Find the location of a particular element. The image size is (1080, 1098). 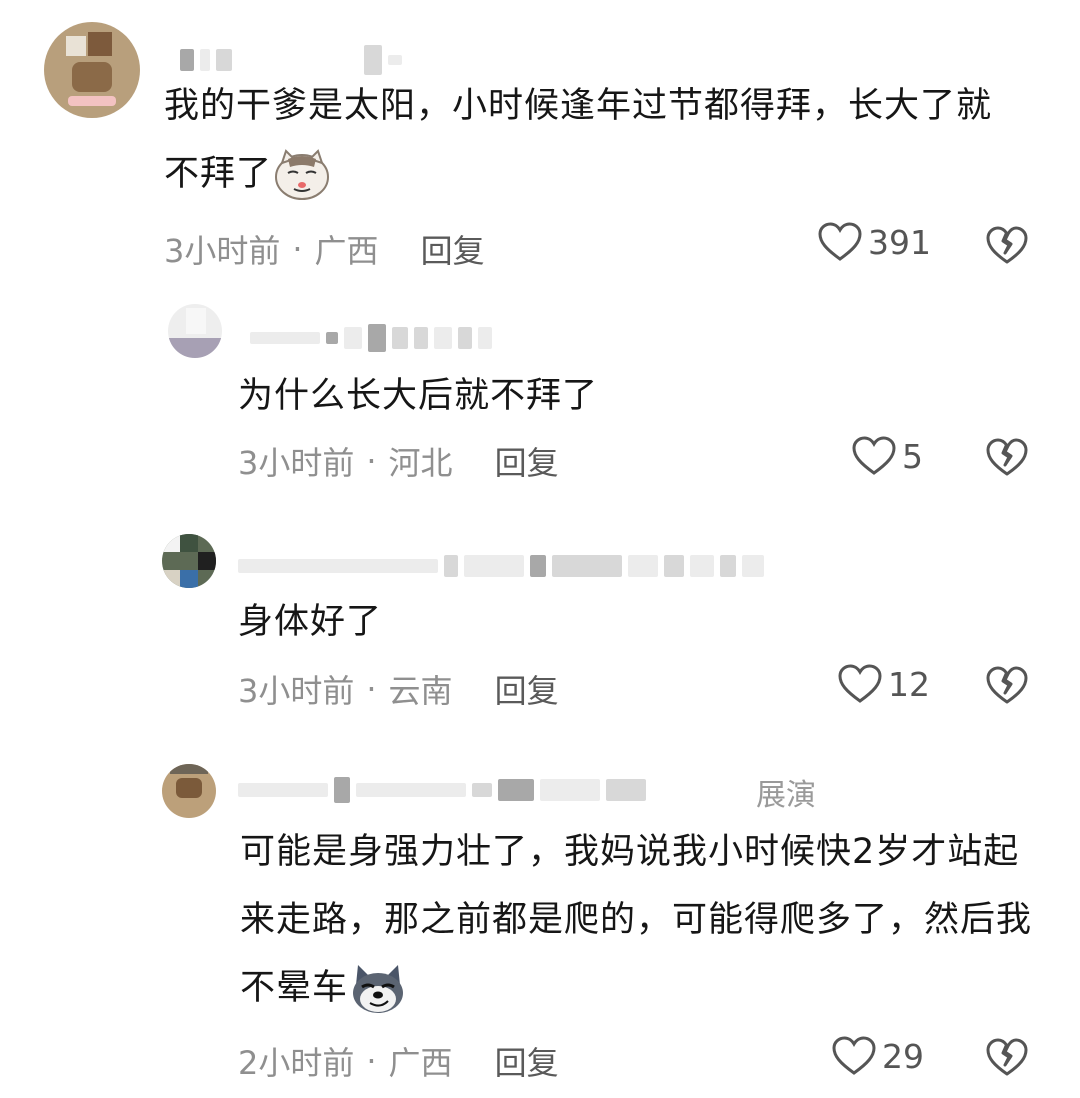

like-button: 5 is located at coordinates (887, 456).